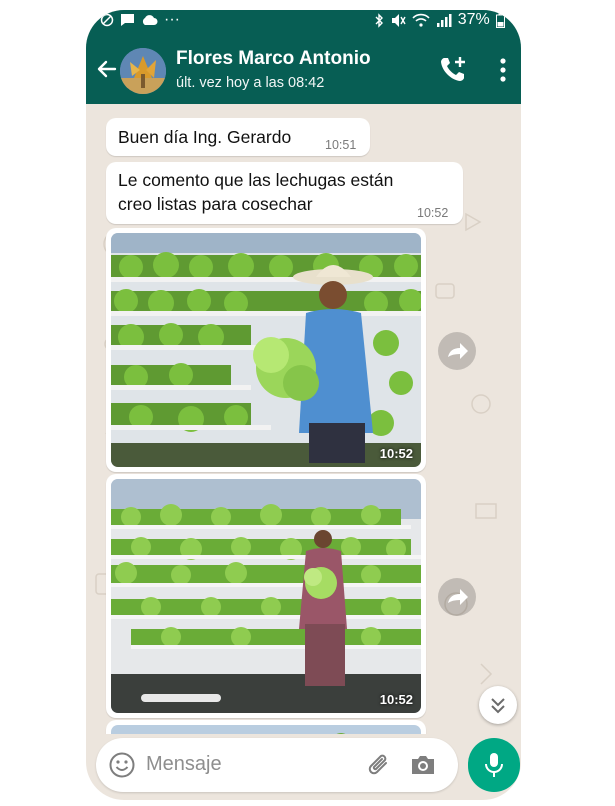  What do you see at coordinates (215, 204) in the screenshot?
I see `message-text: creo listas para cosechar` at bounding box center [215, 204].